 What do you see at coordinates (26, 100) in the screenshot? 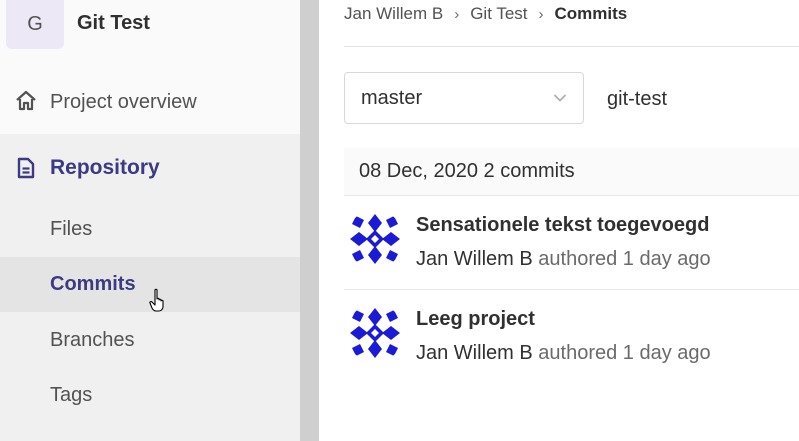
I see `home-icon` at bounding box center [26, 100].